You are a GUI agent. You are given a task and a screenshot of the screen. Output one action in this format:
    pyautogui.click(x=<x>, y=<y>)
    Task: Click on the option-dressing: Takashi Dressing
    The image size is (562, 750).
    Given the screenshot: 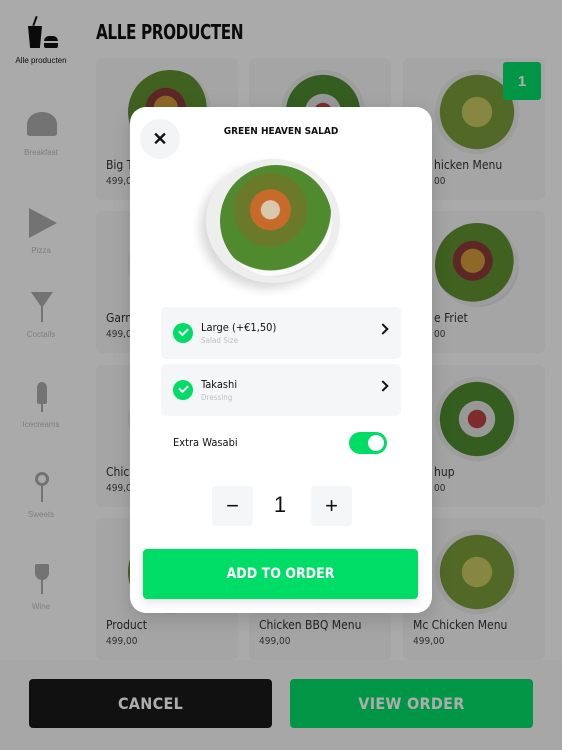 What is the action you would take?
    pyautogui.click(x=281, y=390)
    